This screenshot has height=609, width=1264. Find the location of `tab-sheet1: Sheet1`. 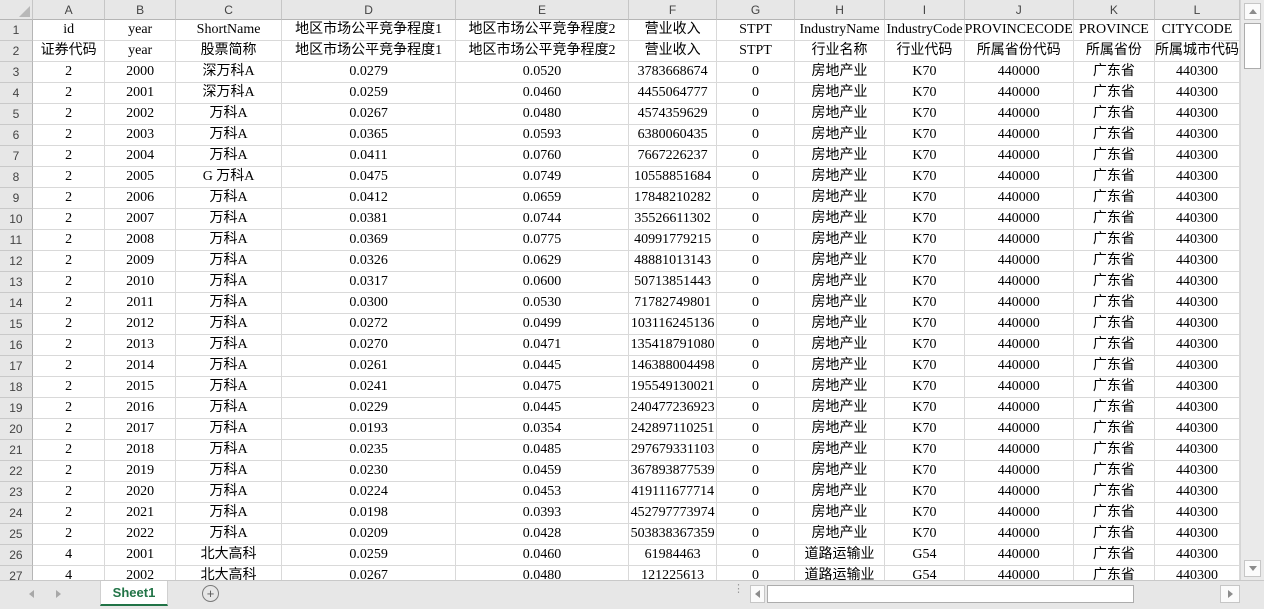

tab-sheet1: Sheet1 is located at coordinates (134, 593).